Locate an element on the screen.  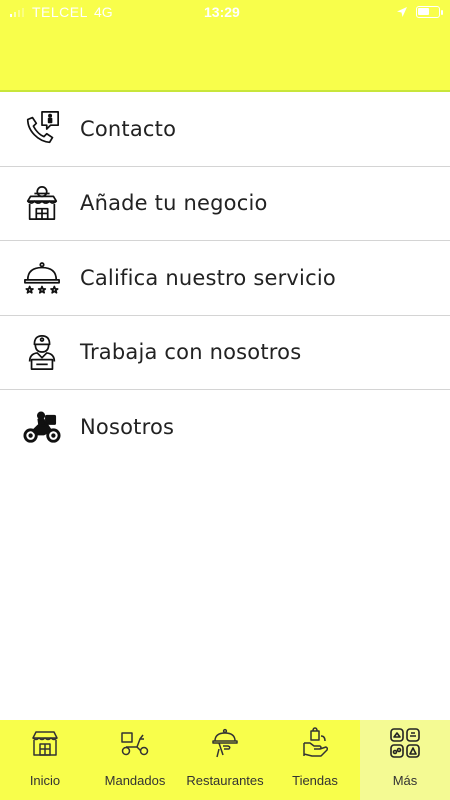
tab-mandados: Mandados is located at coordinates (135, 760).